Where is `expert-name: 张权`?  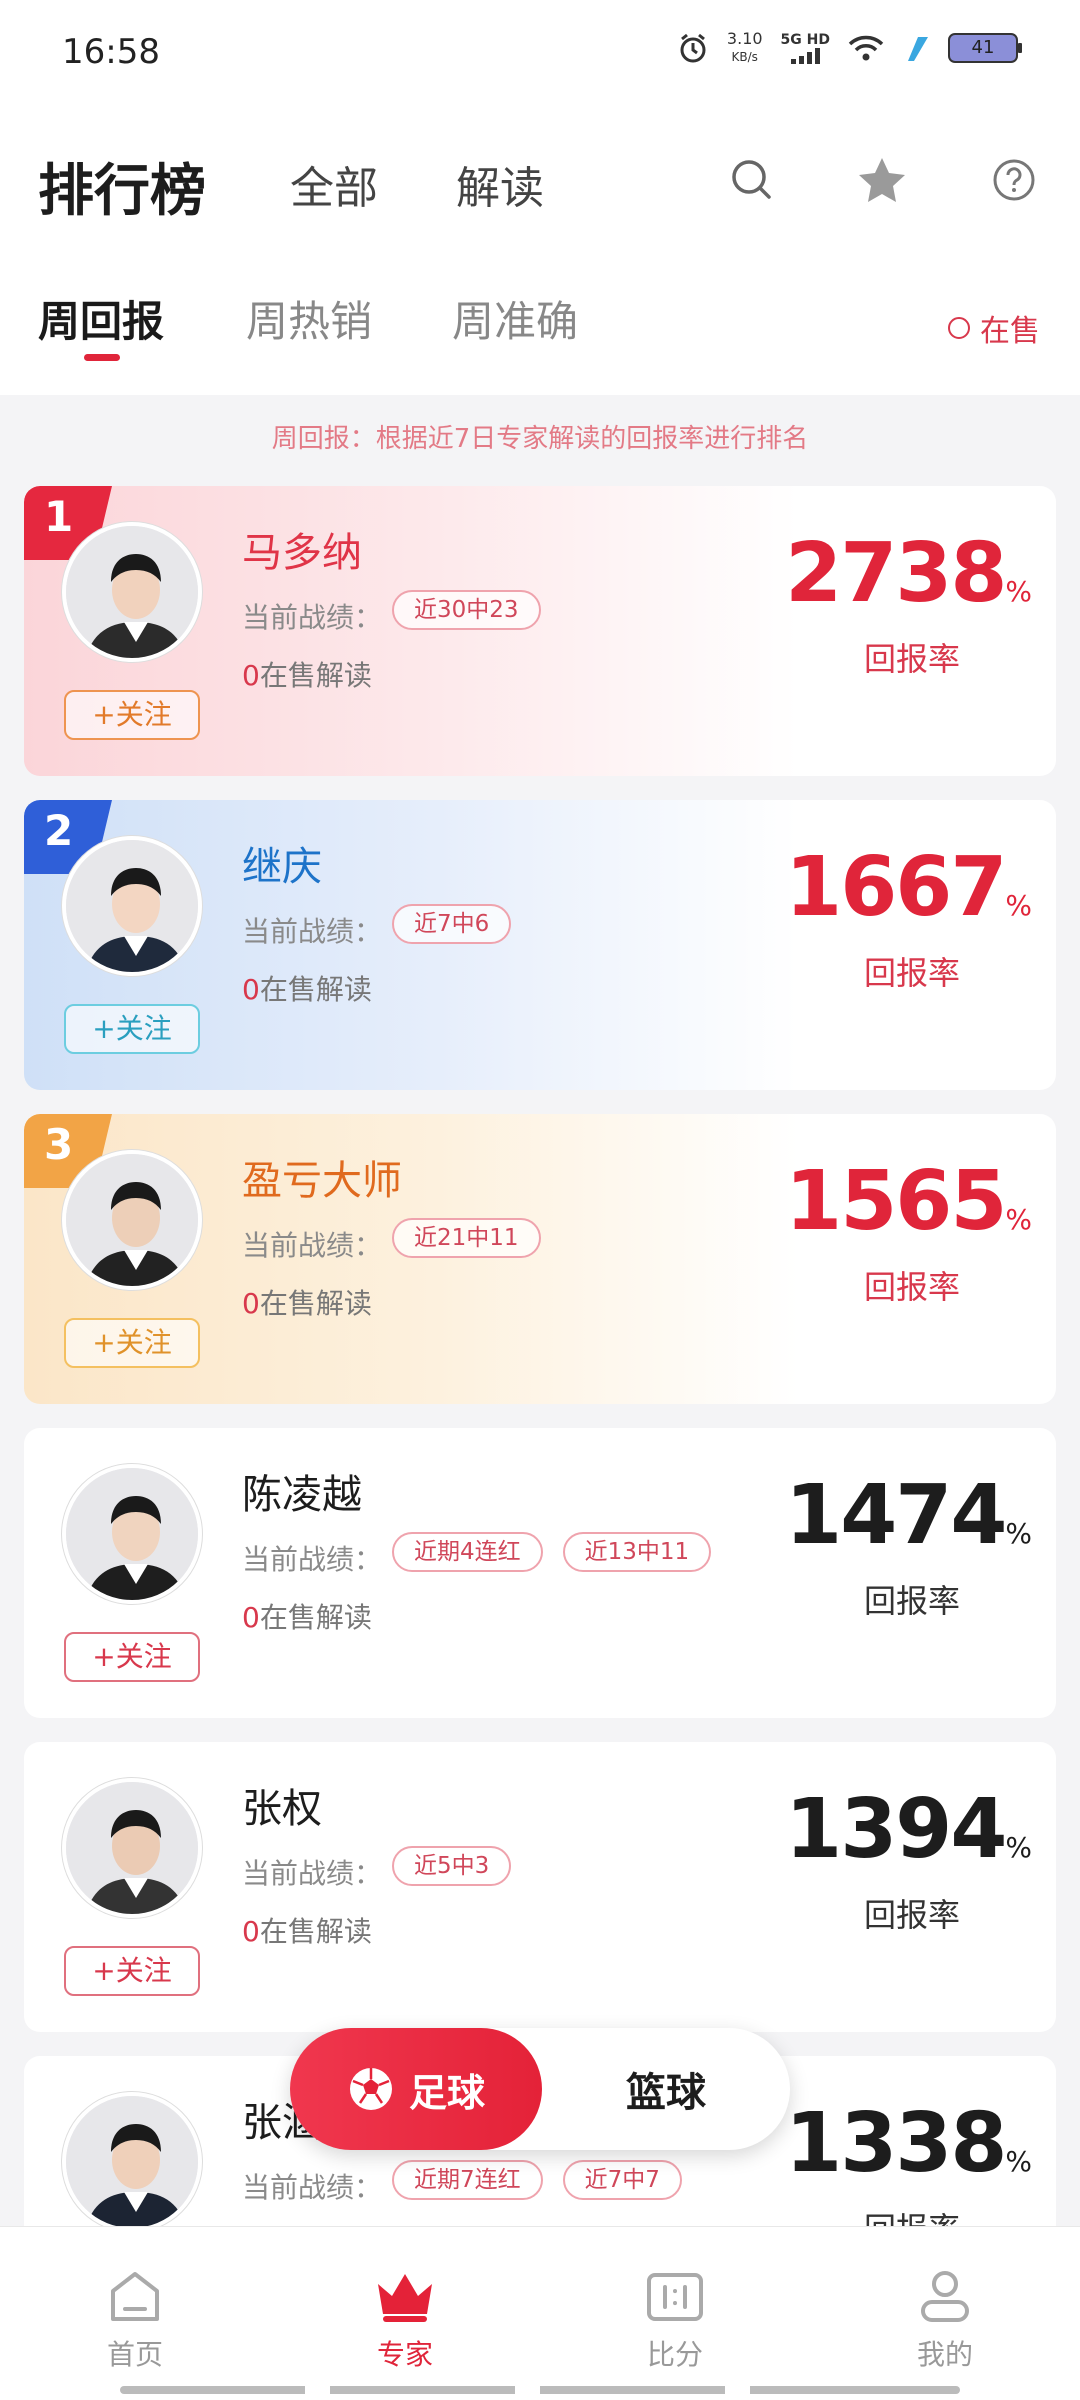 expert-name: 张权 is located at coordinates (282, 1805).